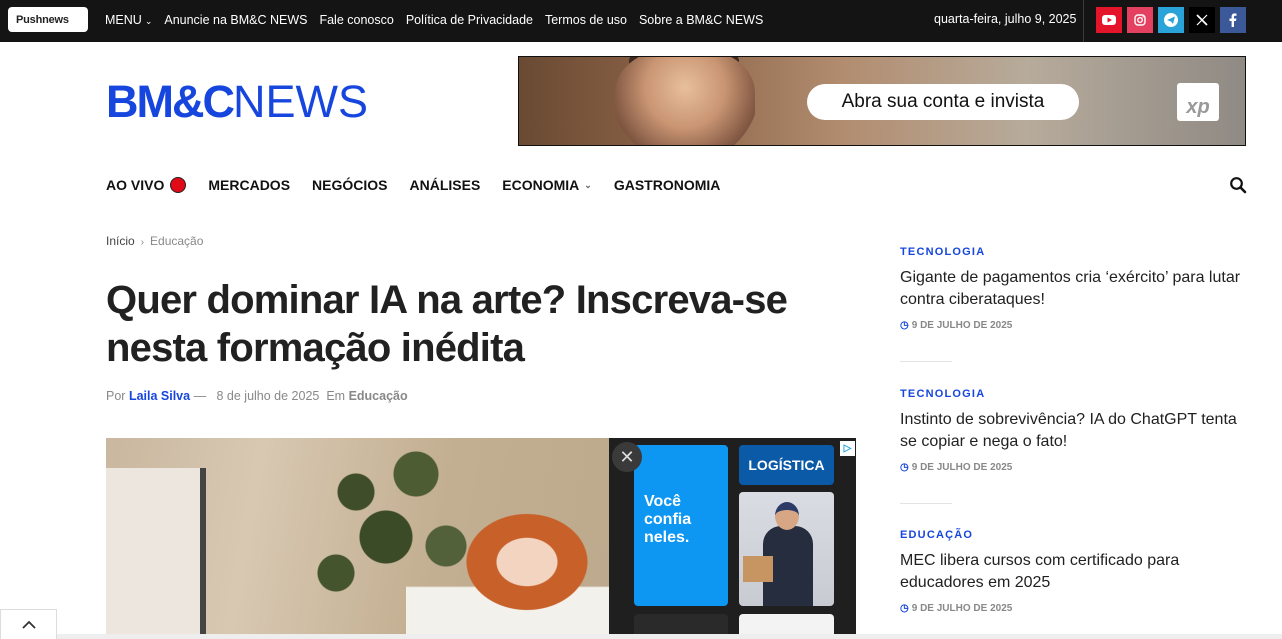 This screenshot has height=639, width=1282. Describe the element at coordinates (135, 185) in the screenshot. I see `nav-label: AO VIVO` at that location.